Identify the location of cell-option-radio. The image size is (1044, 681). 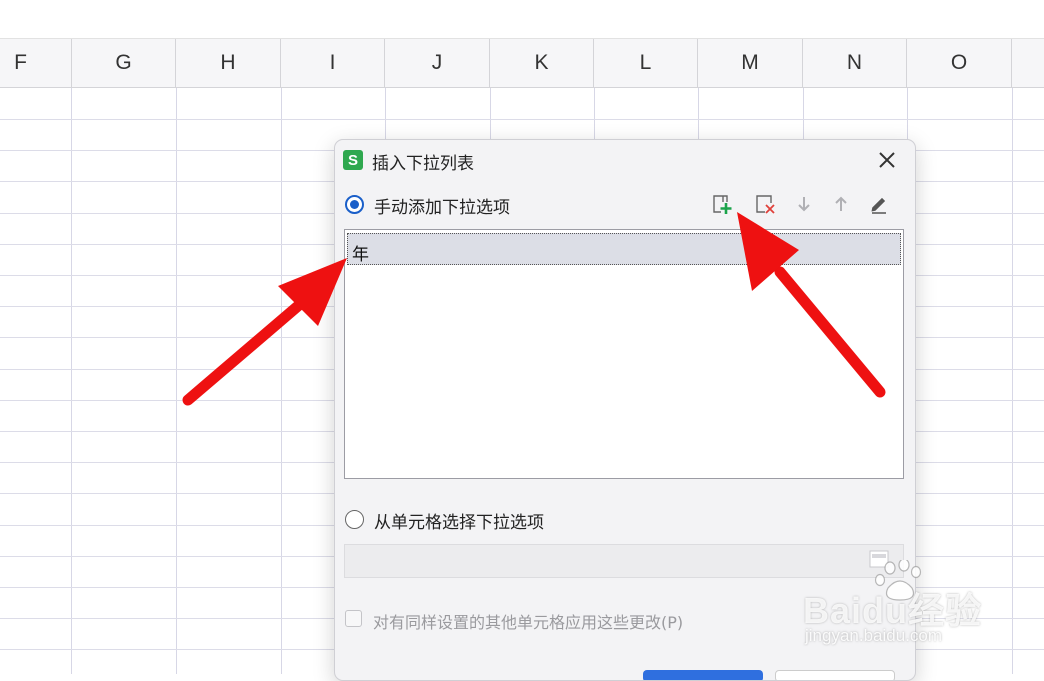
(354, 519).